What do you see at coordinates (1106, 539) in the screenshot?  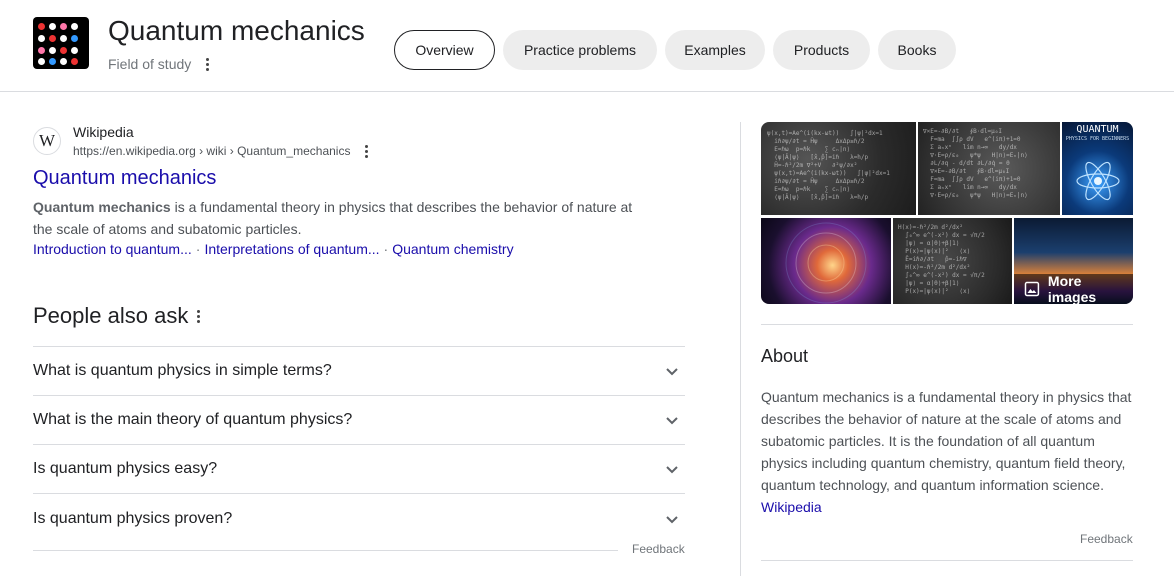 I see `about-feedback-link: Feedback` at bounding box center [1106, 539].